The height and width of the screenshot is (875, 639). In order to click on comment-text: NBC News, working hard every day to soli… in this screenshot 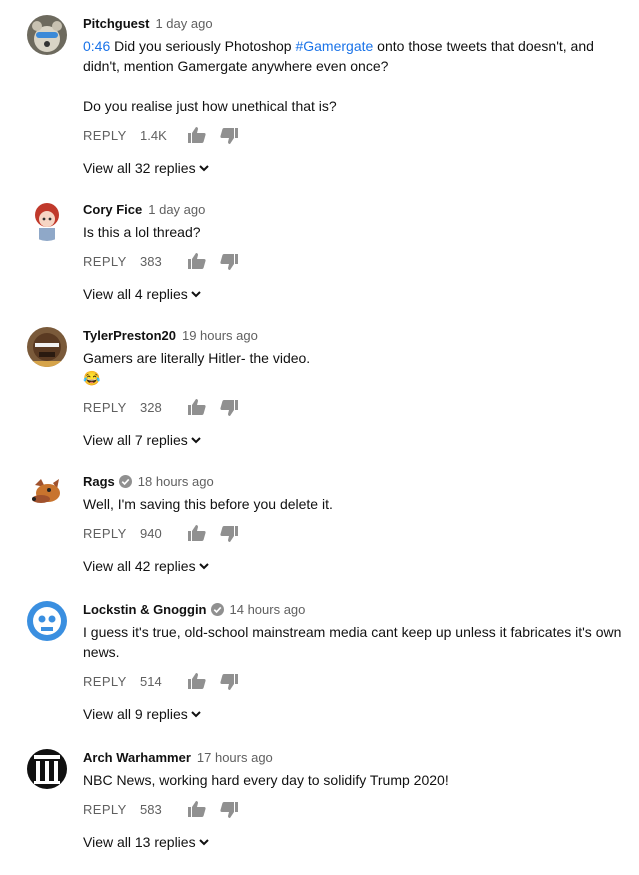, I will do `click(266, 780)`.